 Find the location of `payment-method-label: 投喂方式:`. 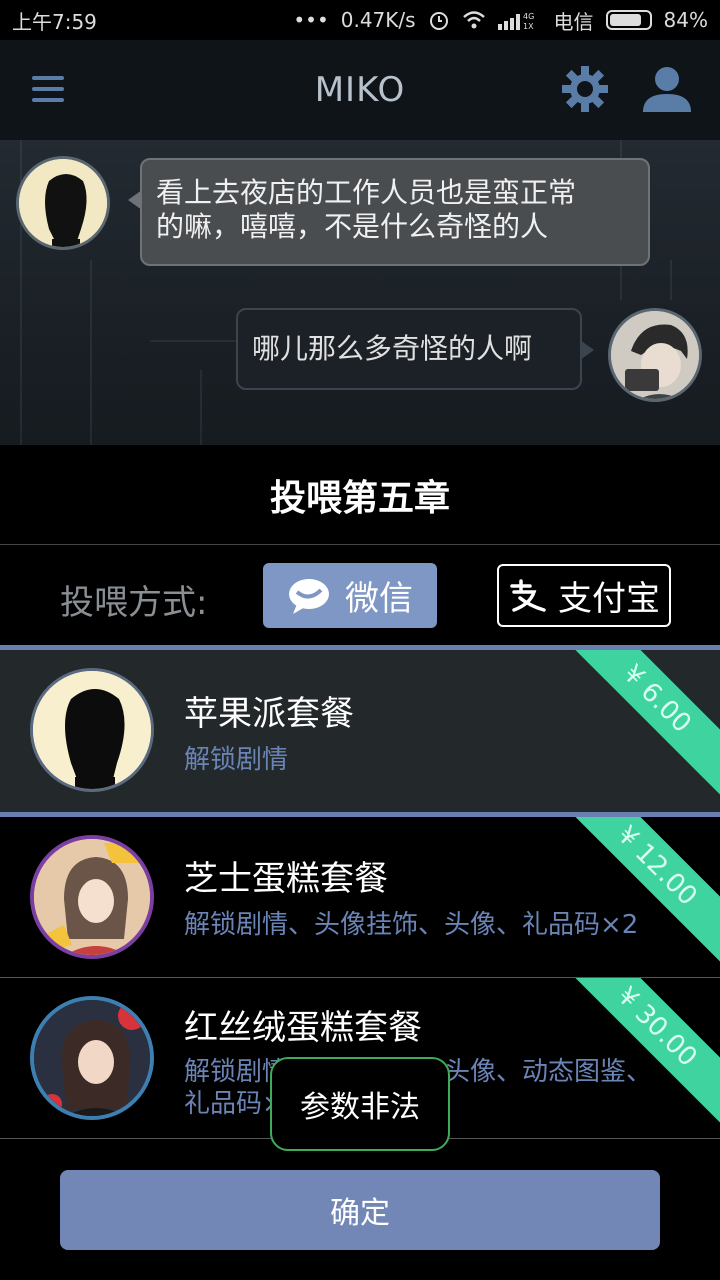

payment-method-label: 投喂方式: is located at coordinates (134, 603).